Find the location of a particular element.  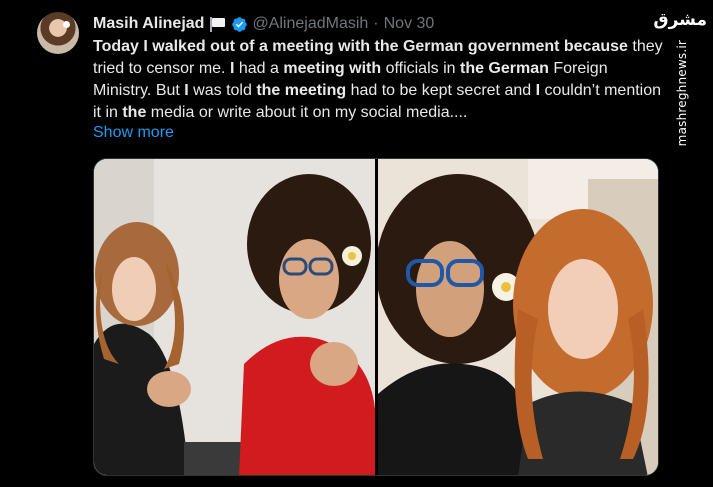

verified-badge-icon is located at coordinates (240, 24).